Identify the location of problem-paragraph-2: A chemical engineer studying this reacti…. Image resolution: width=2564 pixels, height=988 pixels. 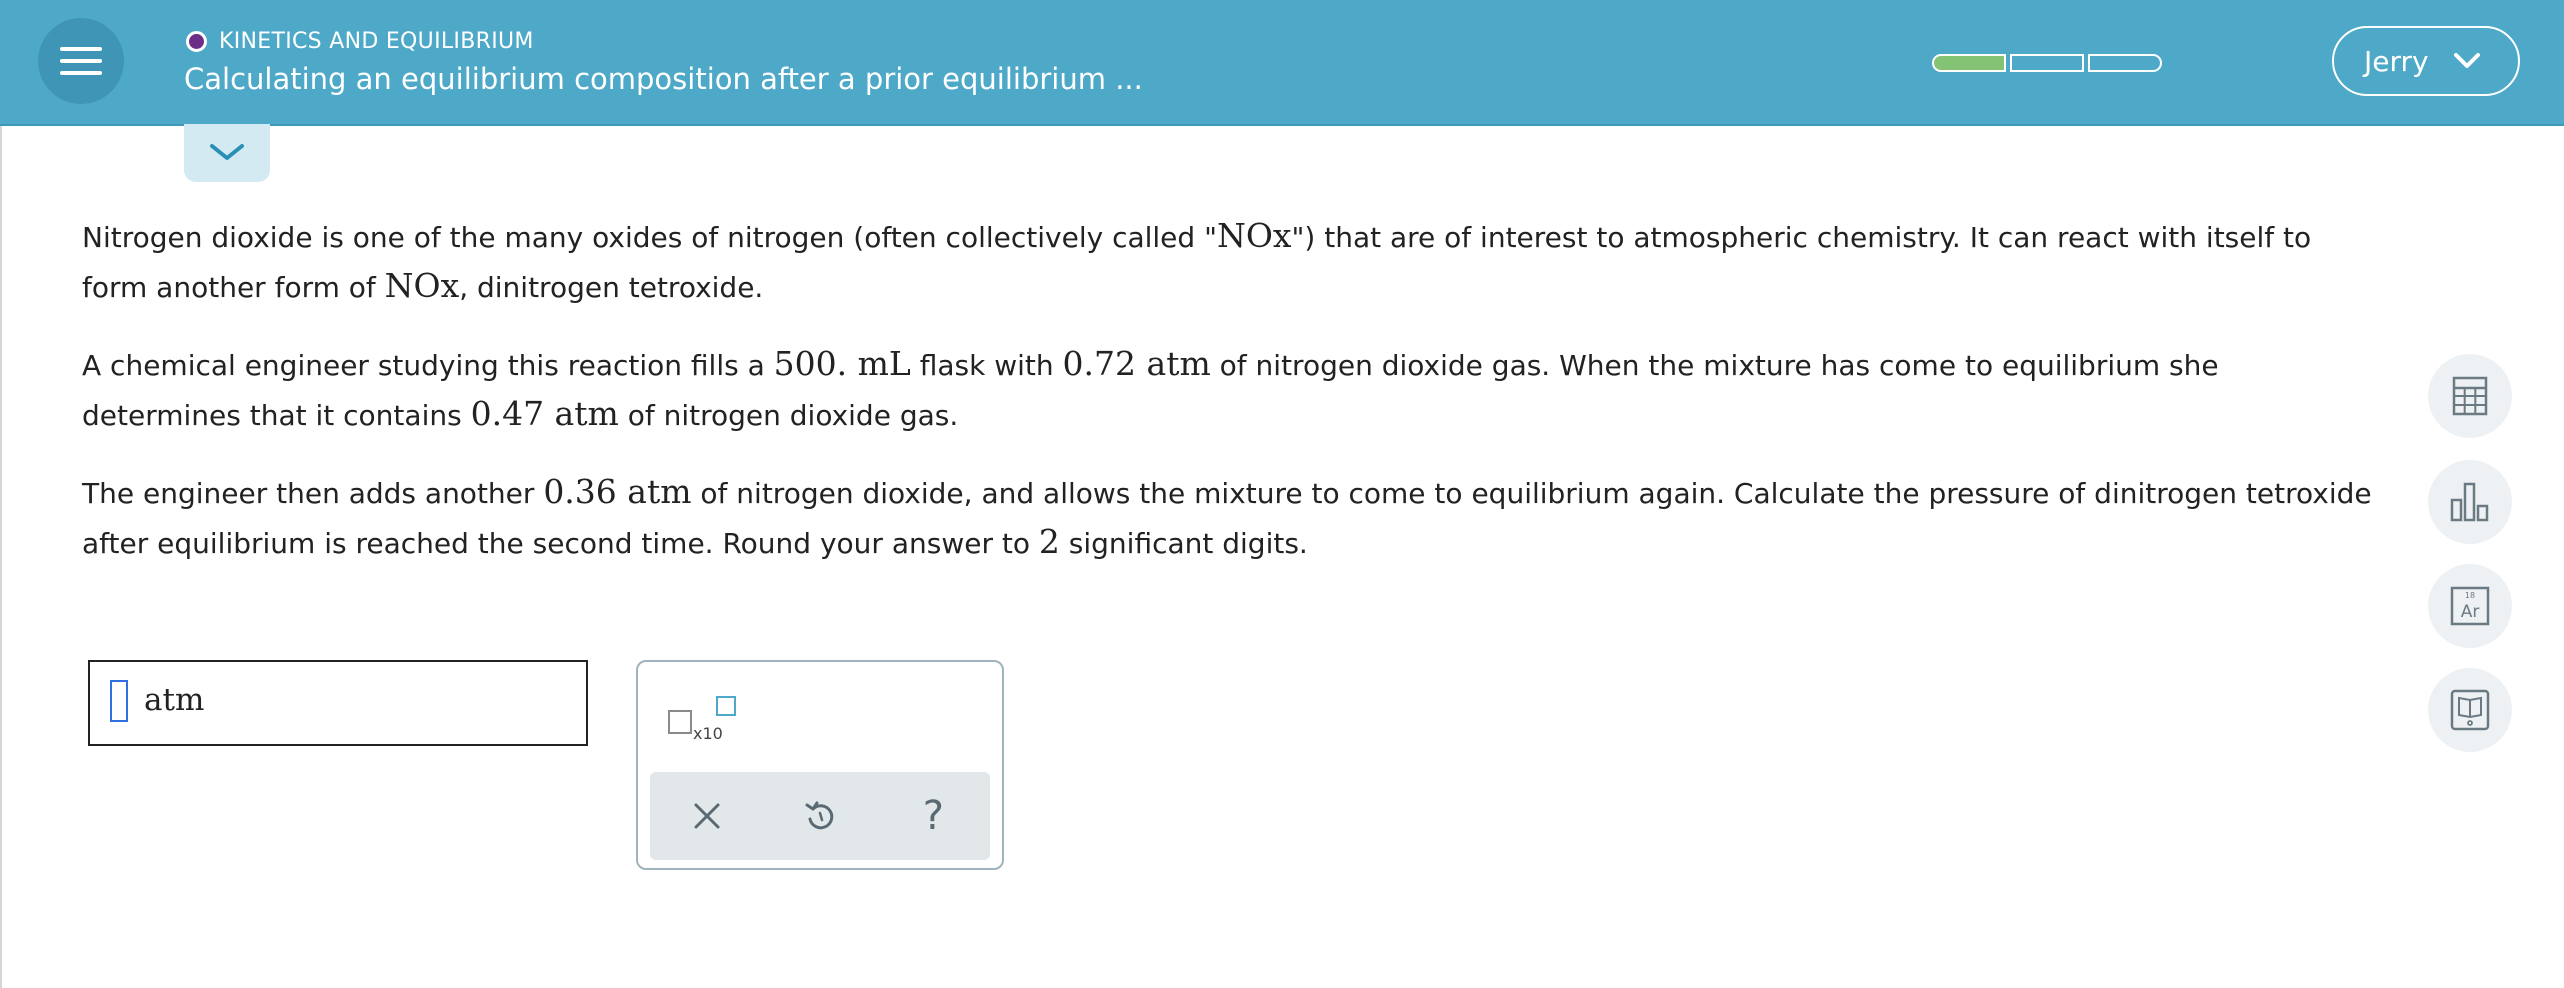
(1232, 390).